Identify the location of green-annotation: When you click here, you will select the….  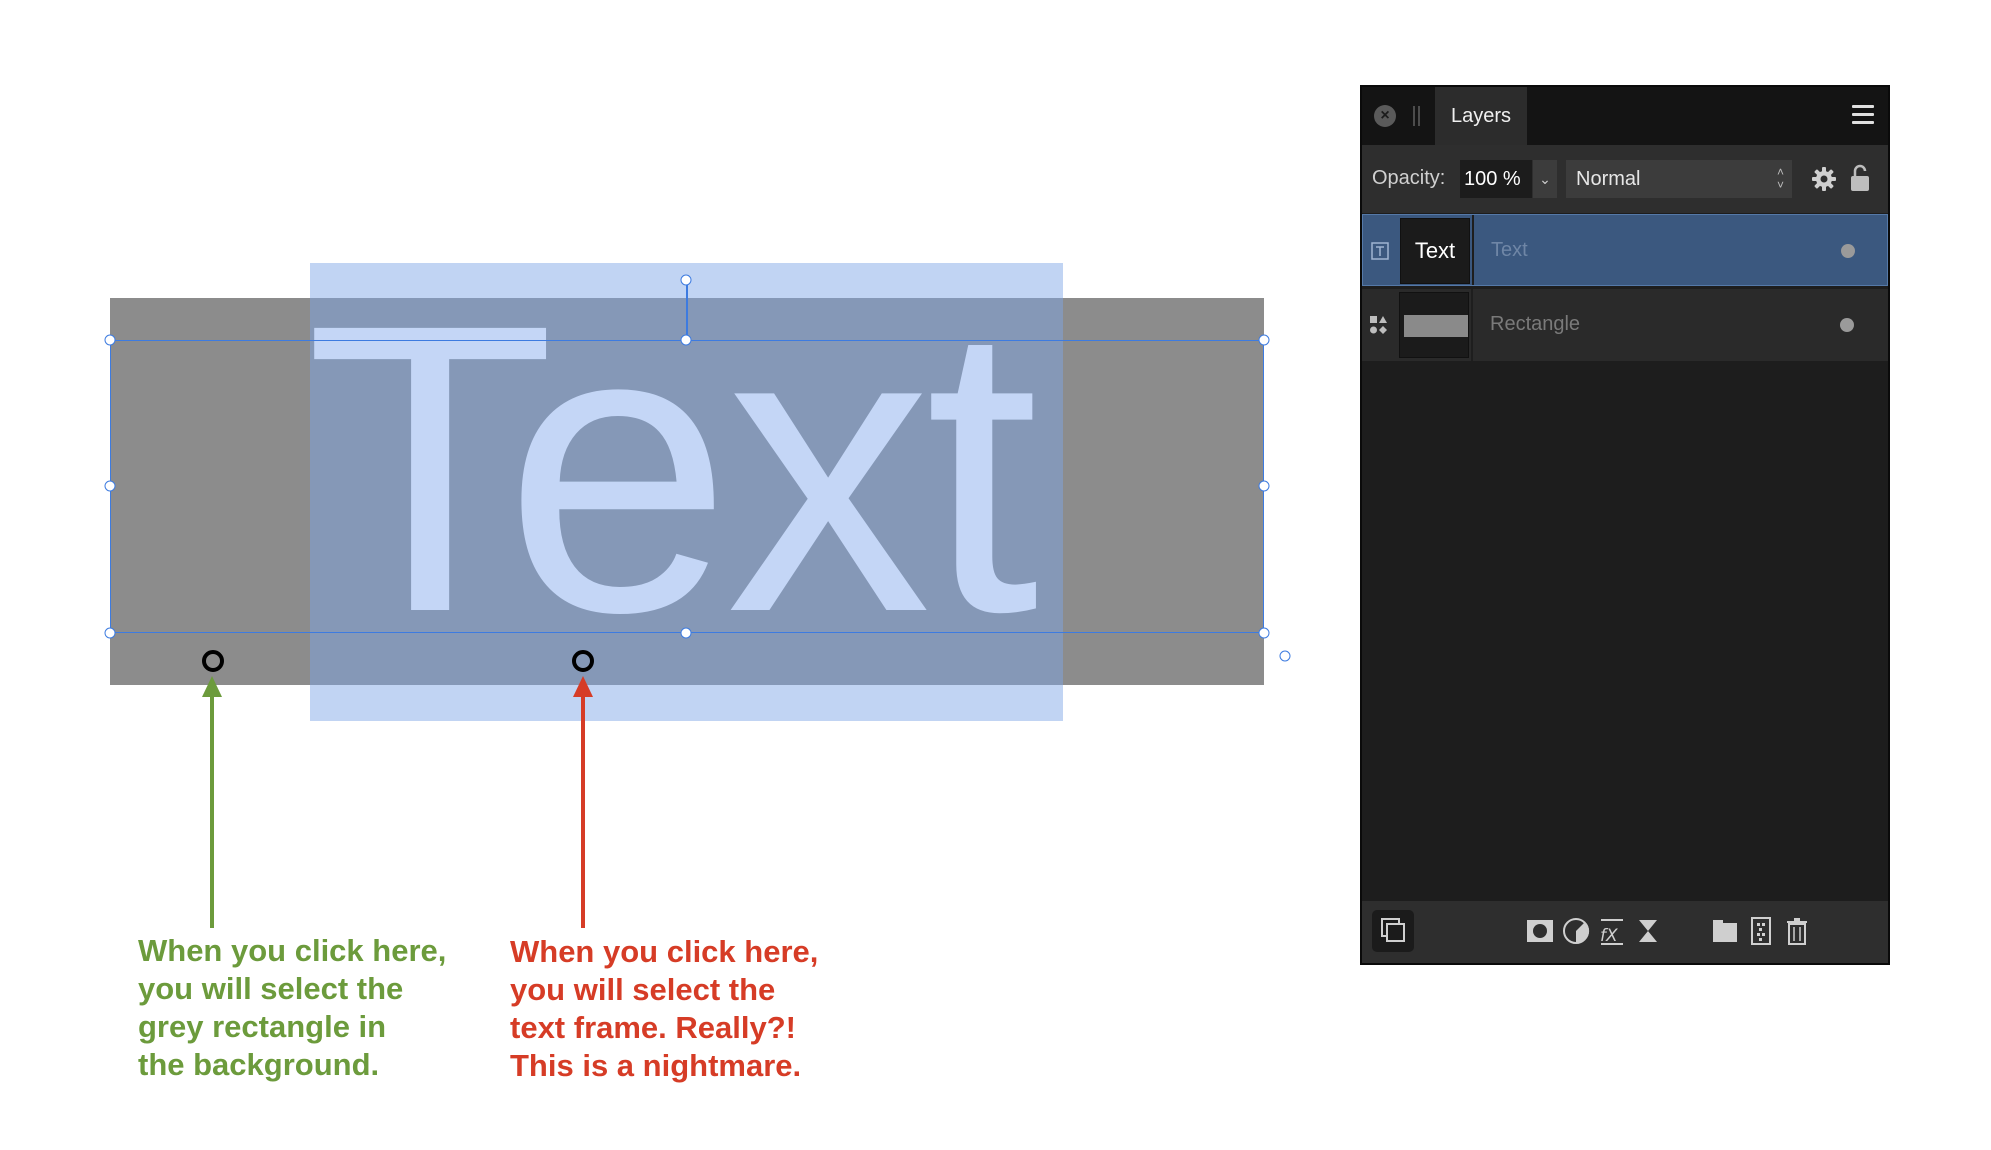
(292, 1008).